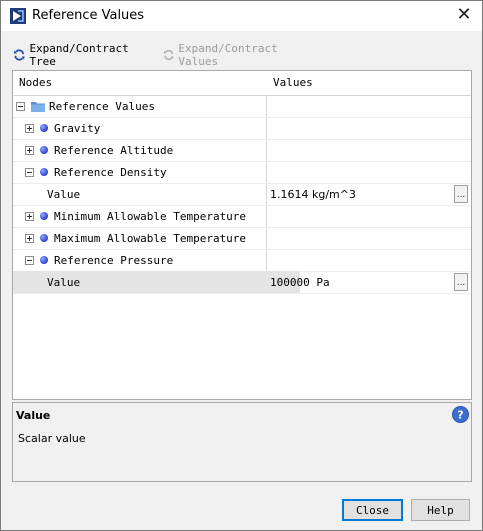 This screenshot has height=531, width=483. I want to click on expand-values-label: Expand/Contract Values, so click(228, 55).